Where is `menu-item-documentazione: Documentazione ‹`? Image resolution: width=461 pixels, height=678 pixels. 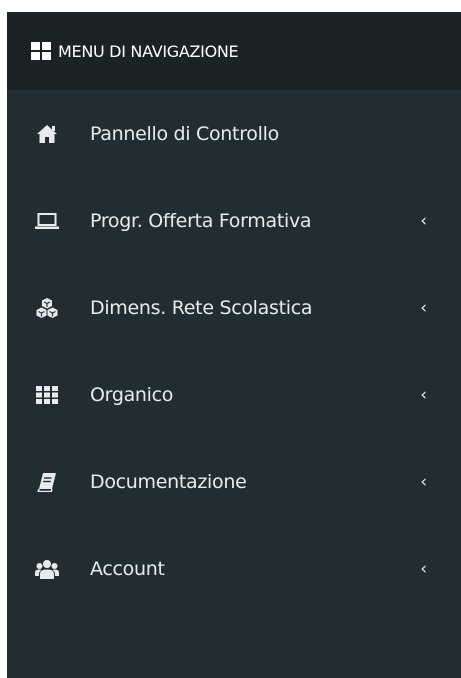 menu-item-documentazione: Documentazione ‹ is located at coordinates (234, 481).